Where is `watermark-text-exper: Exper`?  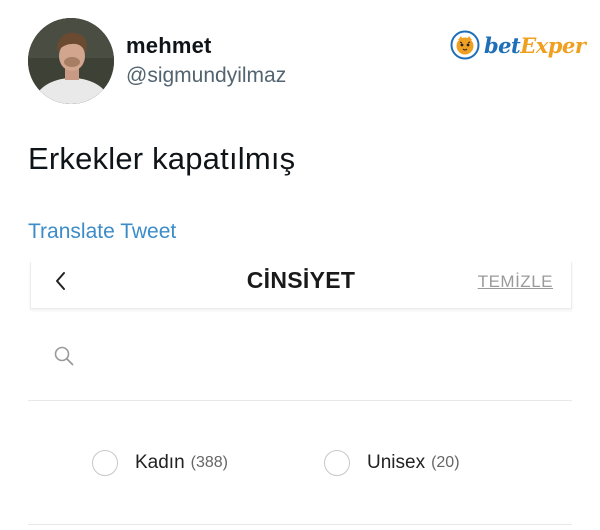 watermark-text-exper: Exper is located at coordinates (553, 45).